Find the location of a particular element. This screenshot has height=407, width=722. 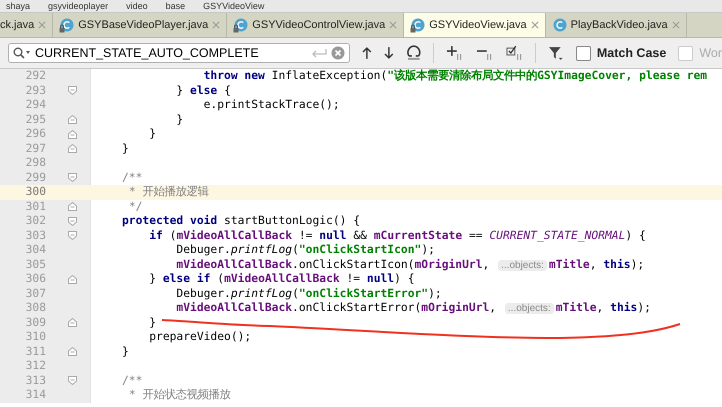

file-tab: GSYVideoView.java is located at coordinates (475, 25).